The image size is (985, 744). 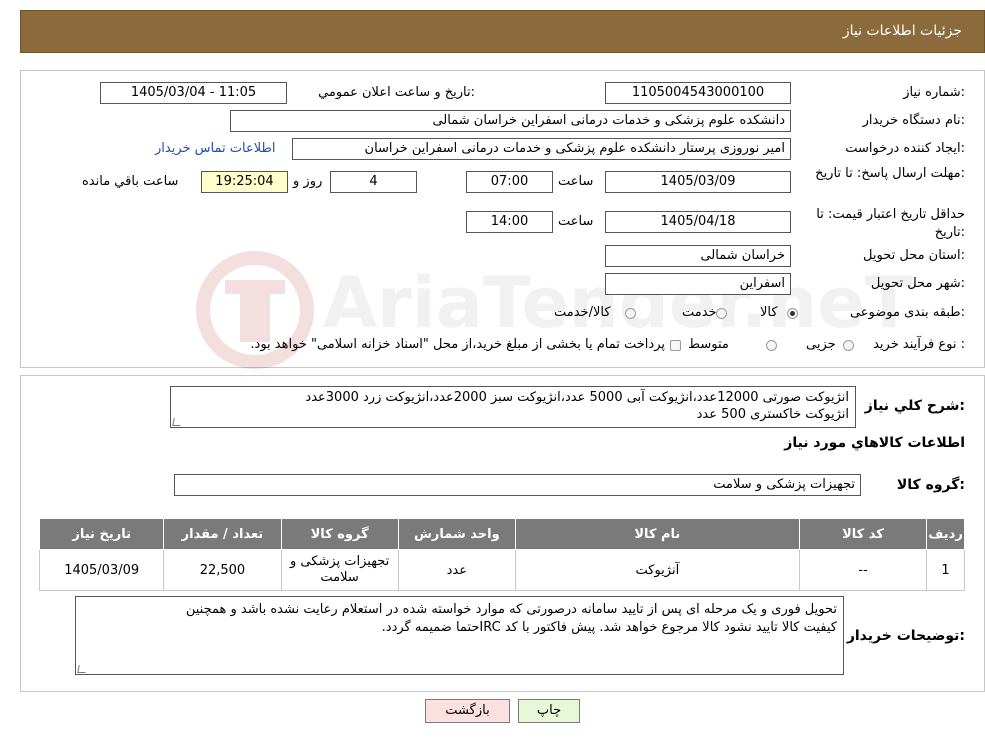 I want to click on reply-deadline-label: مهلت ارسال پاسخ: تا تاریخ:, so click(x=890, y=173).